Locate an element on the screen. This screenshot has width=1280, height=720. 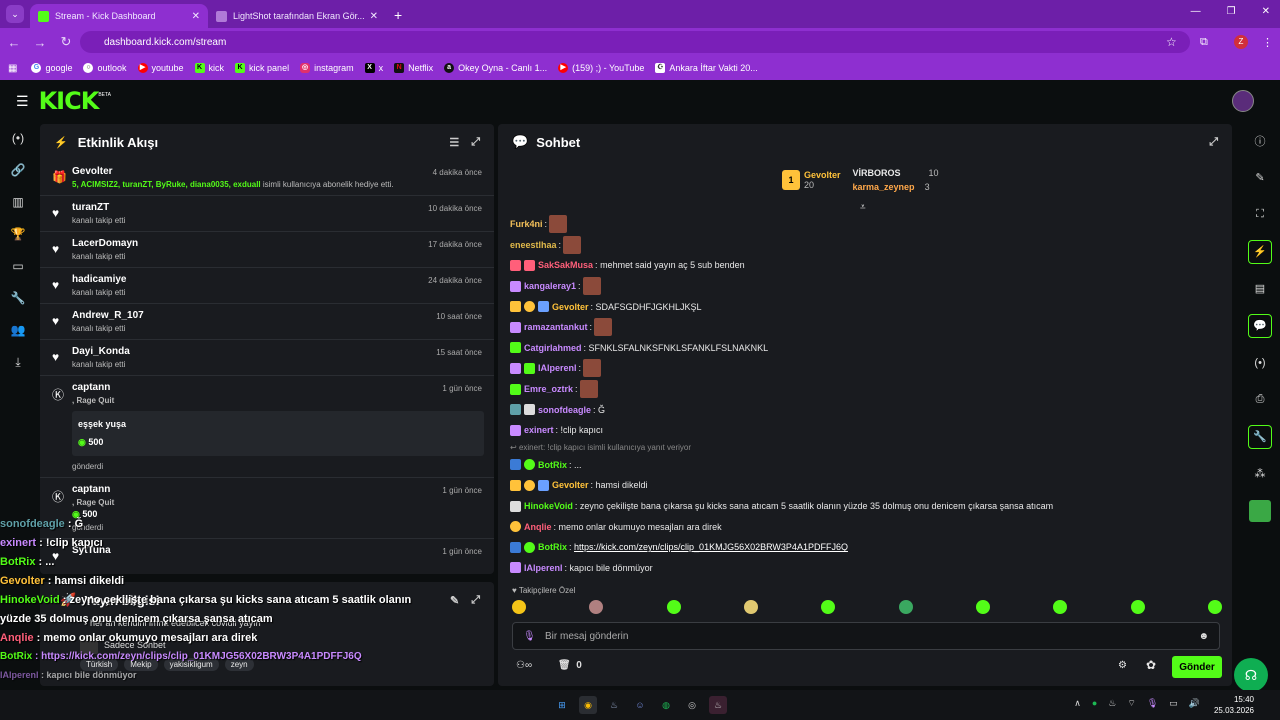
bookmark-kick: Kkick is located at coordinates (209, 68).